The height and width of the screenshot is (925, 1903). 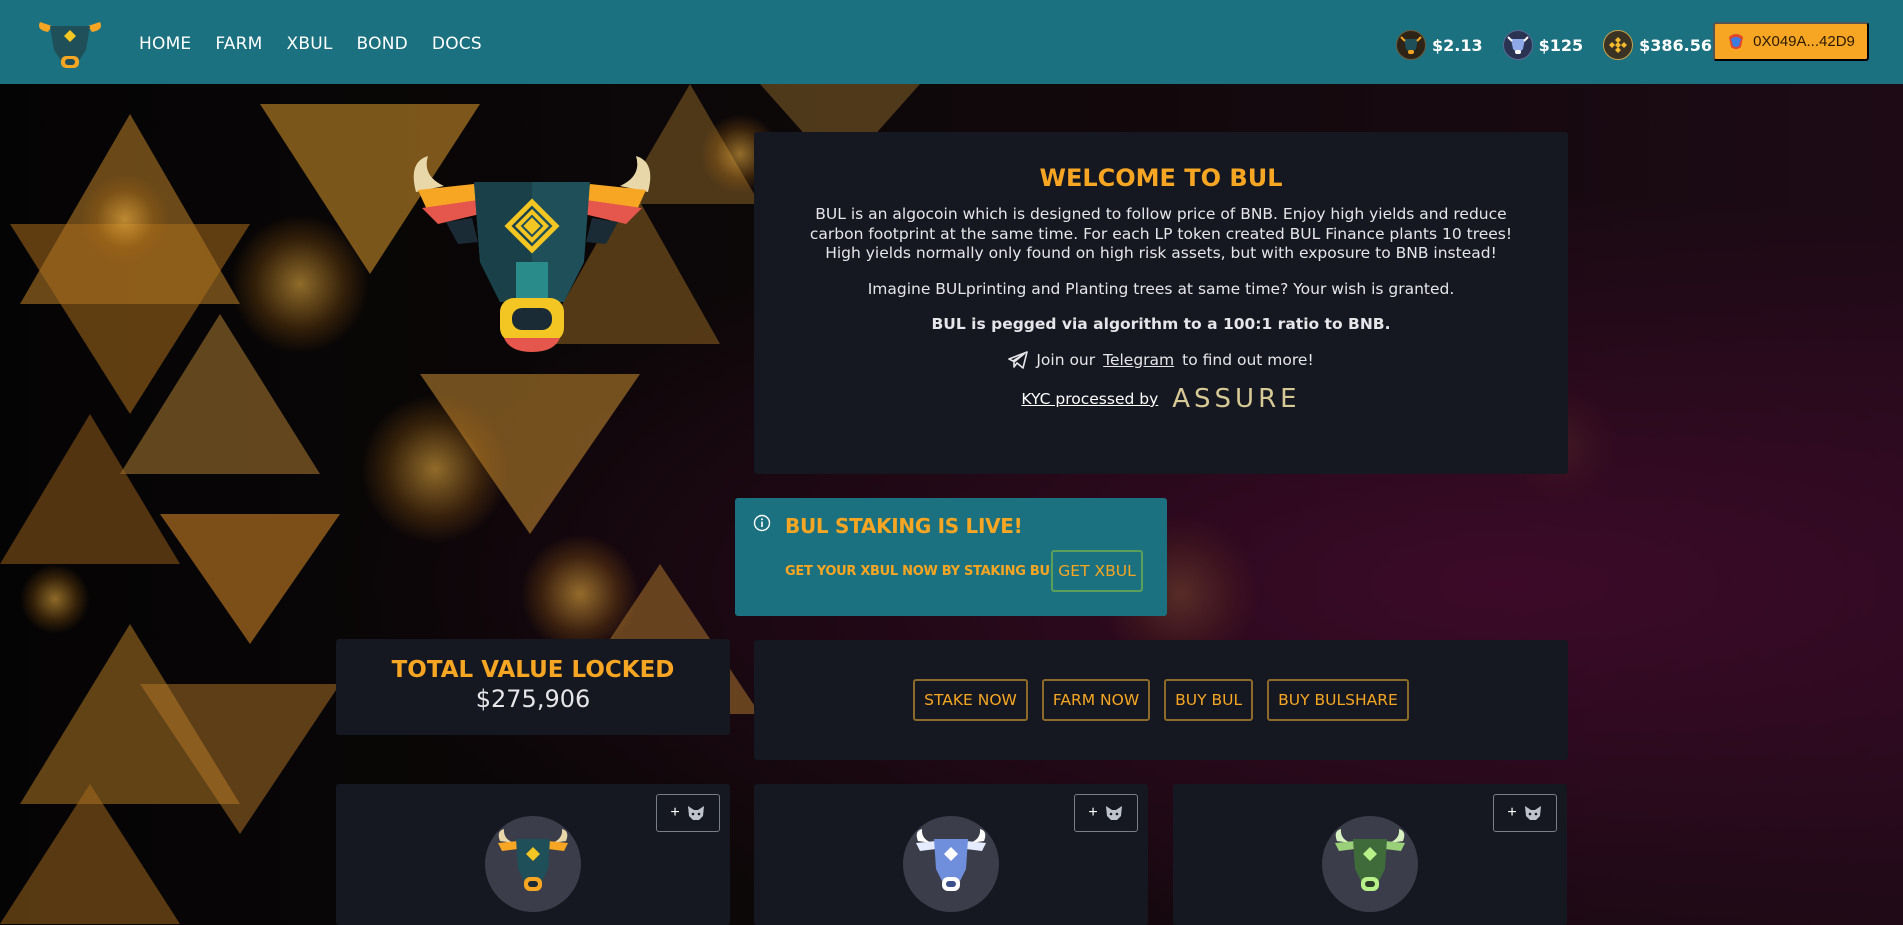 I want to click on stake-now-button: STAKE NOW, so click(x=970, y=700).